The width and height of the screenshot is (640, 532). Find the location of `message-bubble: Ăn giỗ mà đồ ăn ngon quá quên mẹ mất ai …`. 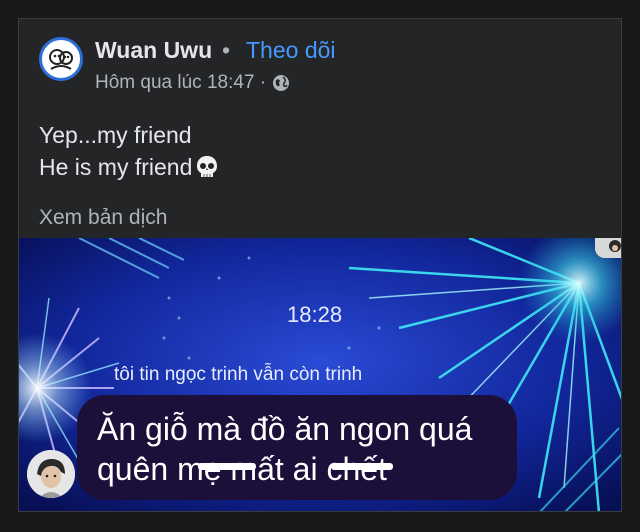

message-bubble: Ăn giỗ mà đồ ăn ngon quá quên mẹ mất ai … is located at coordinates (297, 447).